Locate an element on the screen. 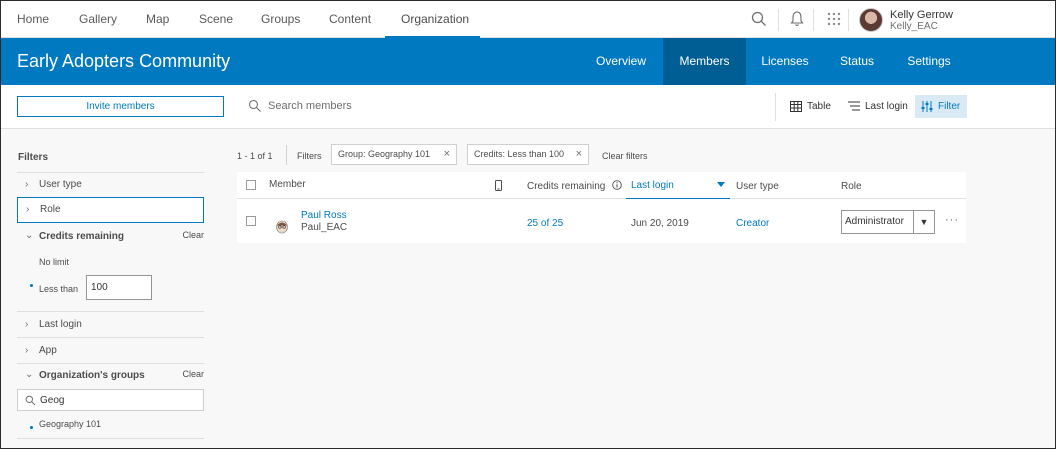 This screenshot has width=1056, height=449. filter-user-type: › User type is located at coordinates (110, 184).